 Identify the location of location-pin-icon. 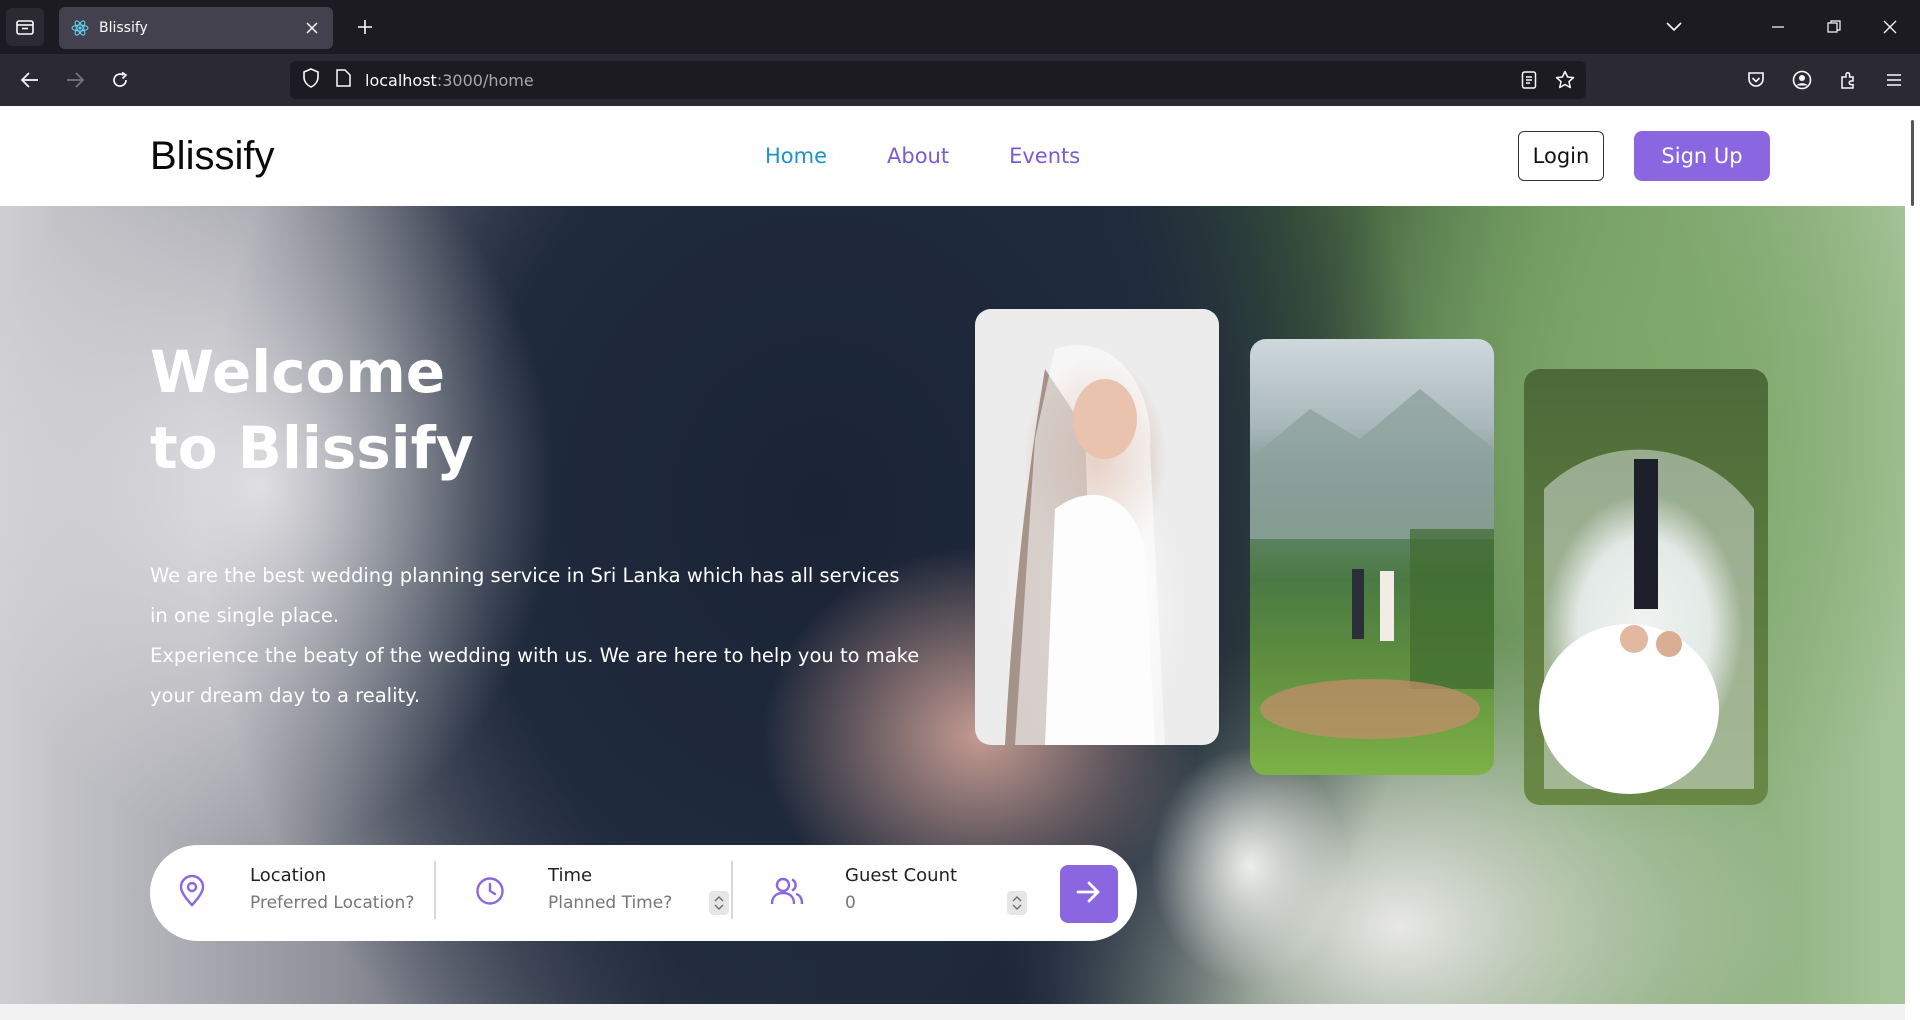
(192, 891).